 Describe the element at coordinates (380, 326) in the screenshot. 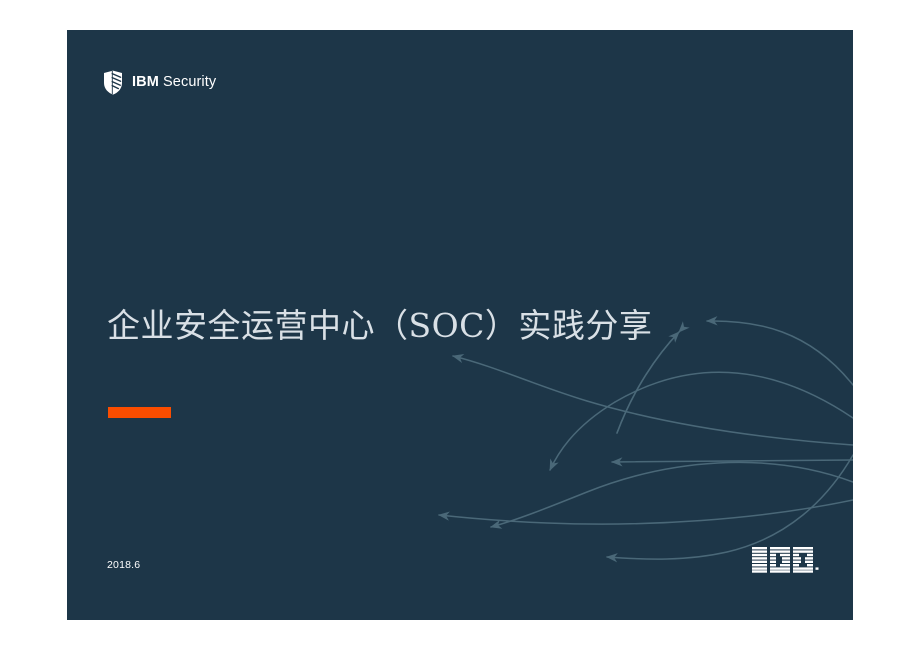

I see `slide-title: 企业安全运营中心（SOC）实践分享` at that location.